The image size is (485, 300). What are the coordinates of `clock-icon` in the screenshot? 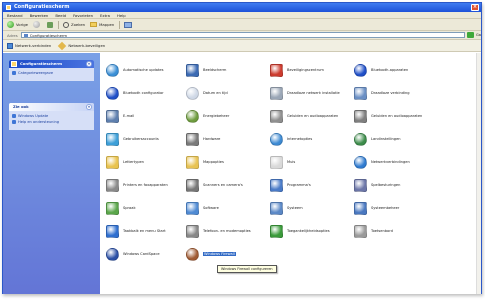 It's located at (192, 93).